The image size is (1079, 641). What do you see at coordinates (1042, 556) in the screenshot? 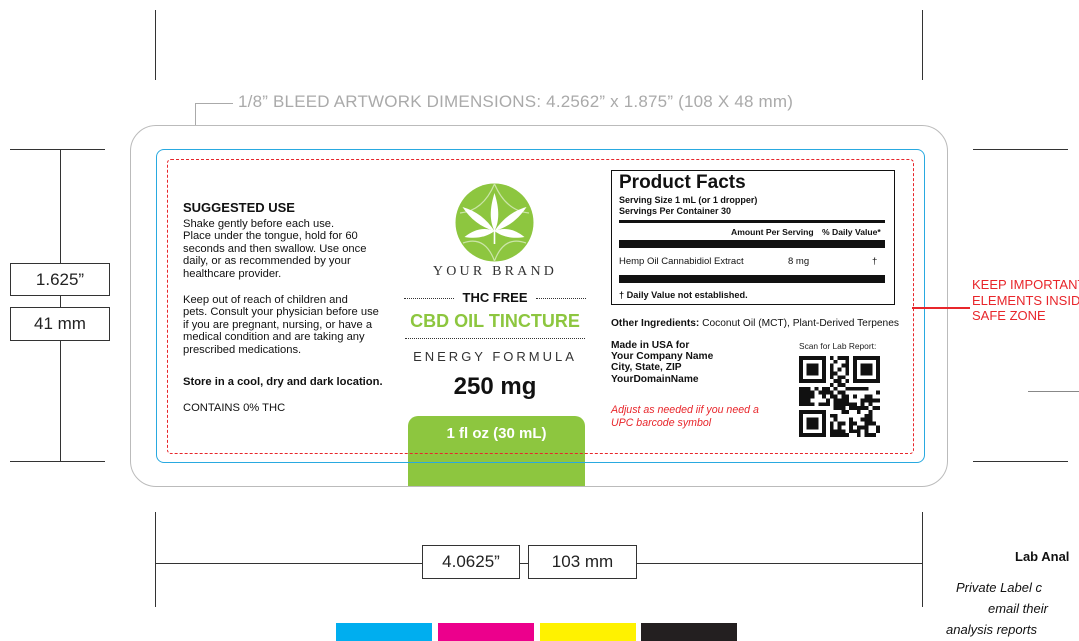
I see `lab-analysis-title: Lab Anal` at bounding box center [1042, 556].